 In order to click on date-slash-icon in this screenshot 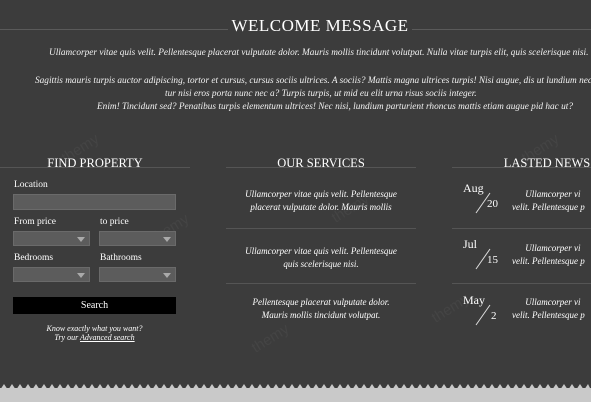, I will do `click(483, 315)`.